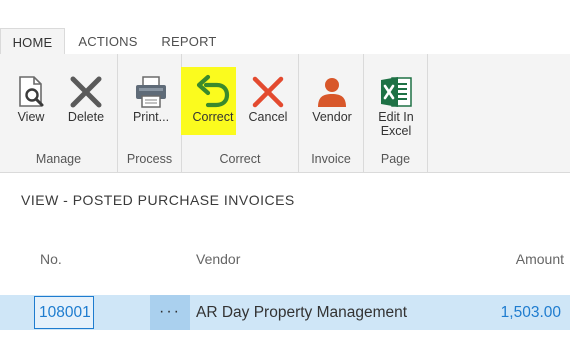  What do you see at coordinates (189, 41) in the screenshot?
I see `tab-report: REPORT` at bounding box center [189, 41].